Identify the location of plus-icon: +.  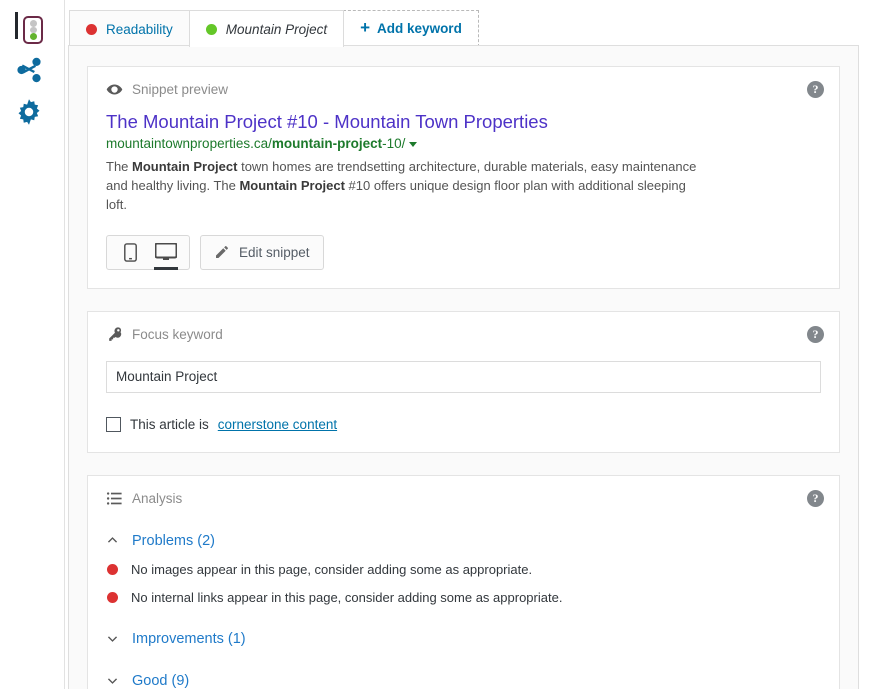
(365, 27).